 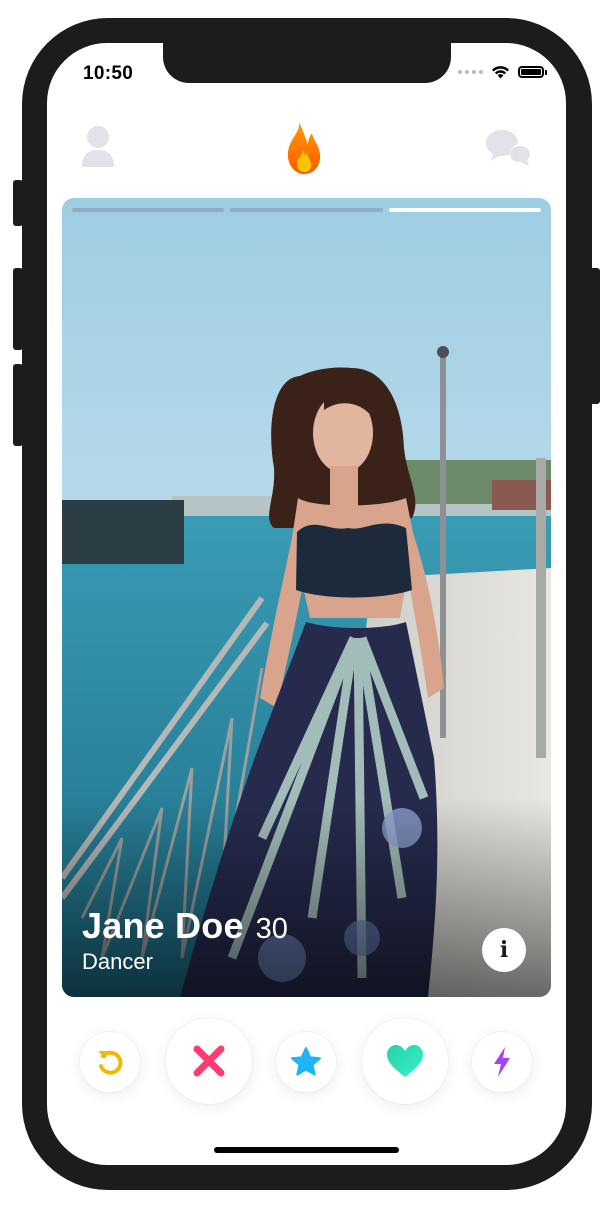 I want to click on profile-name-row: Jane Doe 30, so click(x=185, y=926).